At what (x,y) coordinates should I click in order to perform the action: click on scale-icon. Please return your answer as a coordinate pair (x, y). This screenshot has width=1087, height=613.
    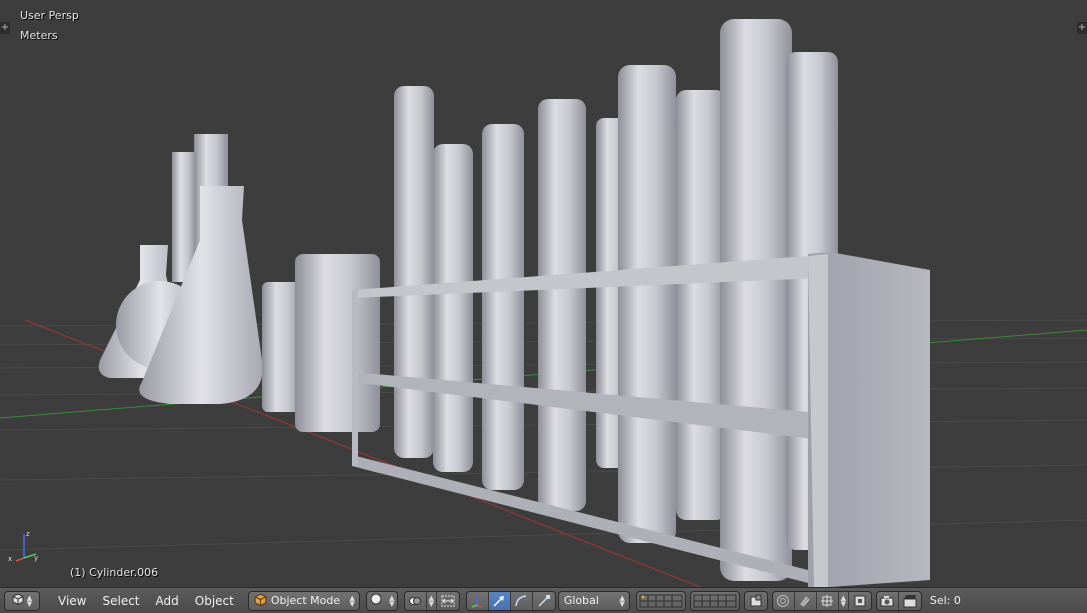
    Looking at the image, I should click on (544, 601).